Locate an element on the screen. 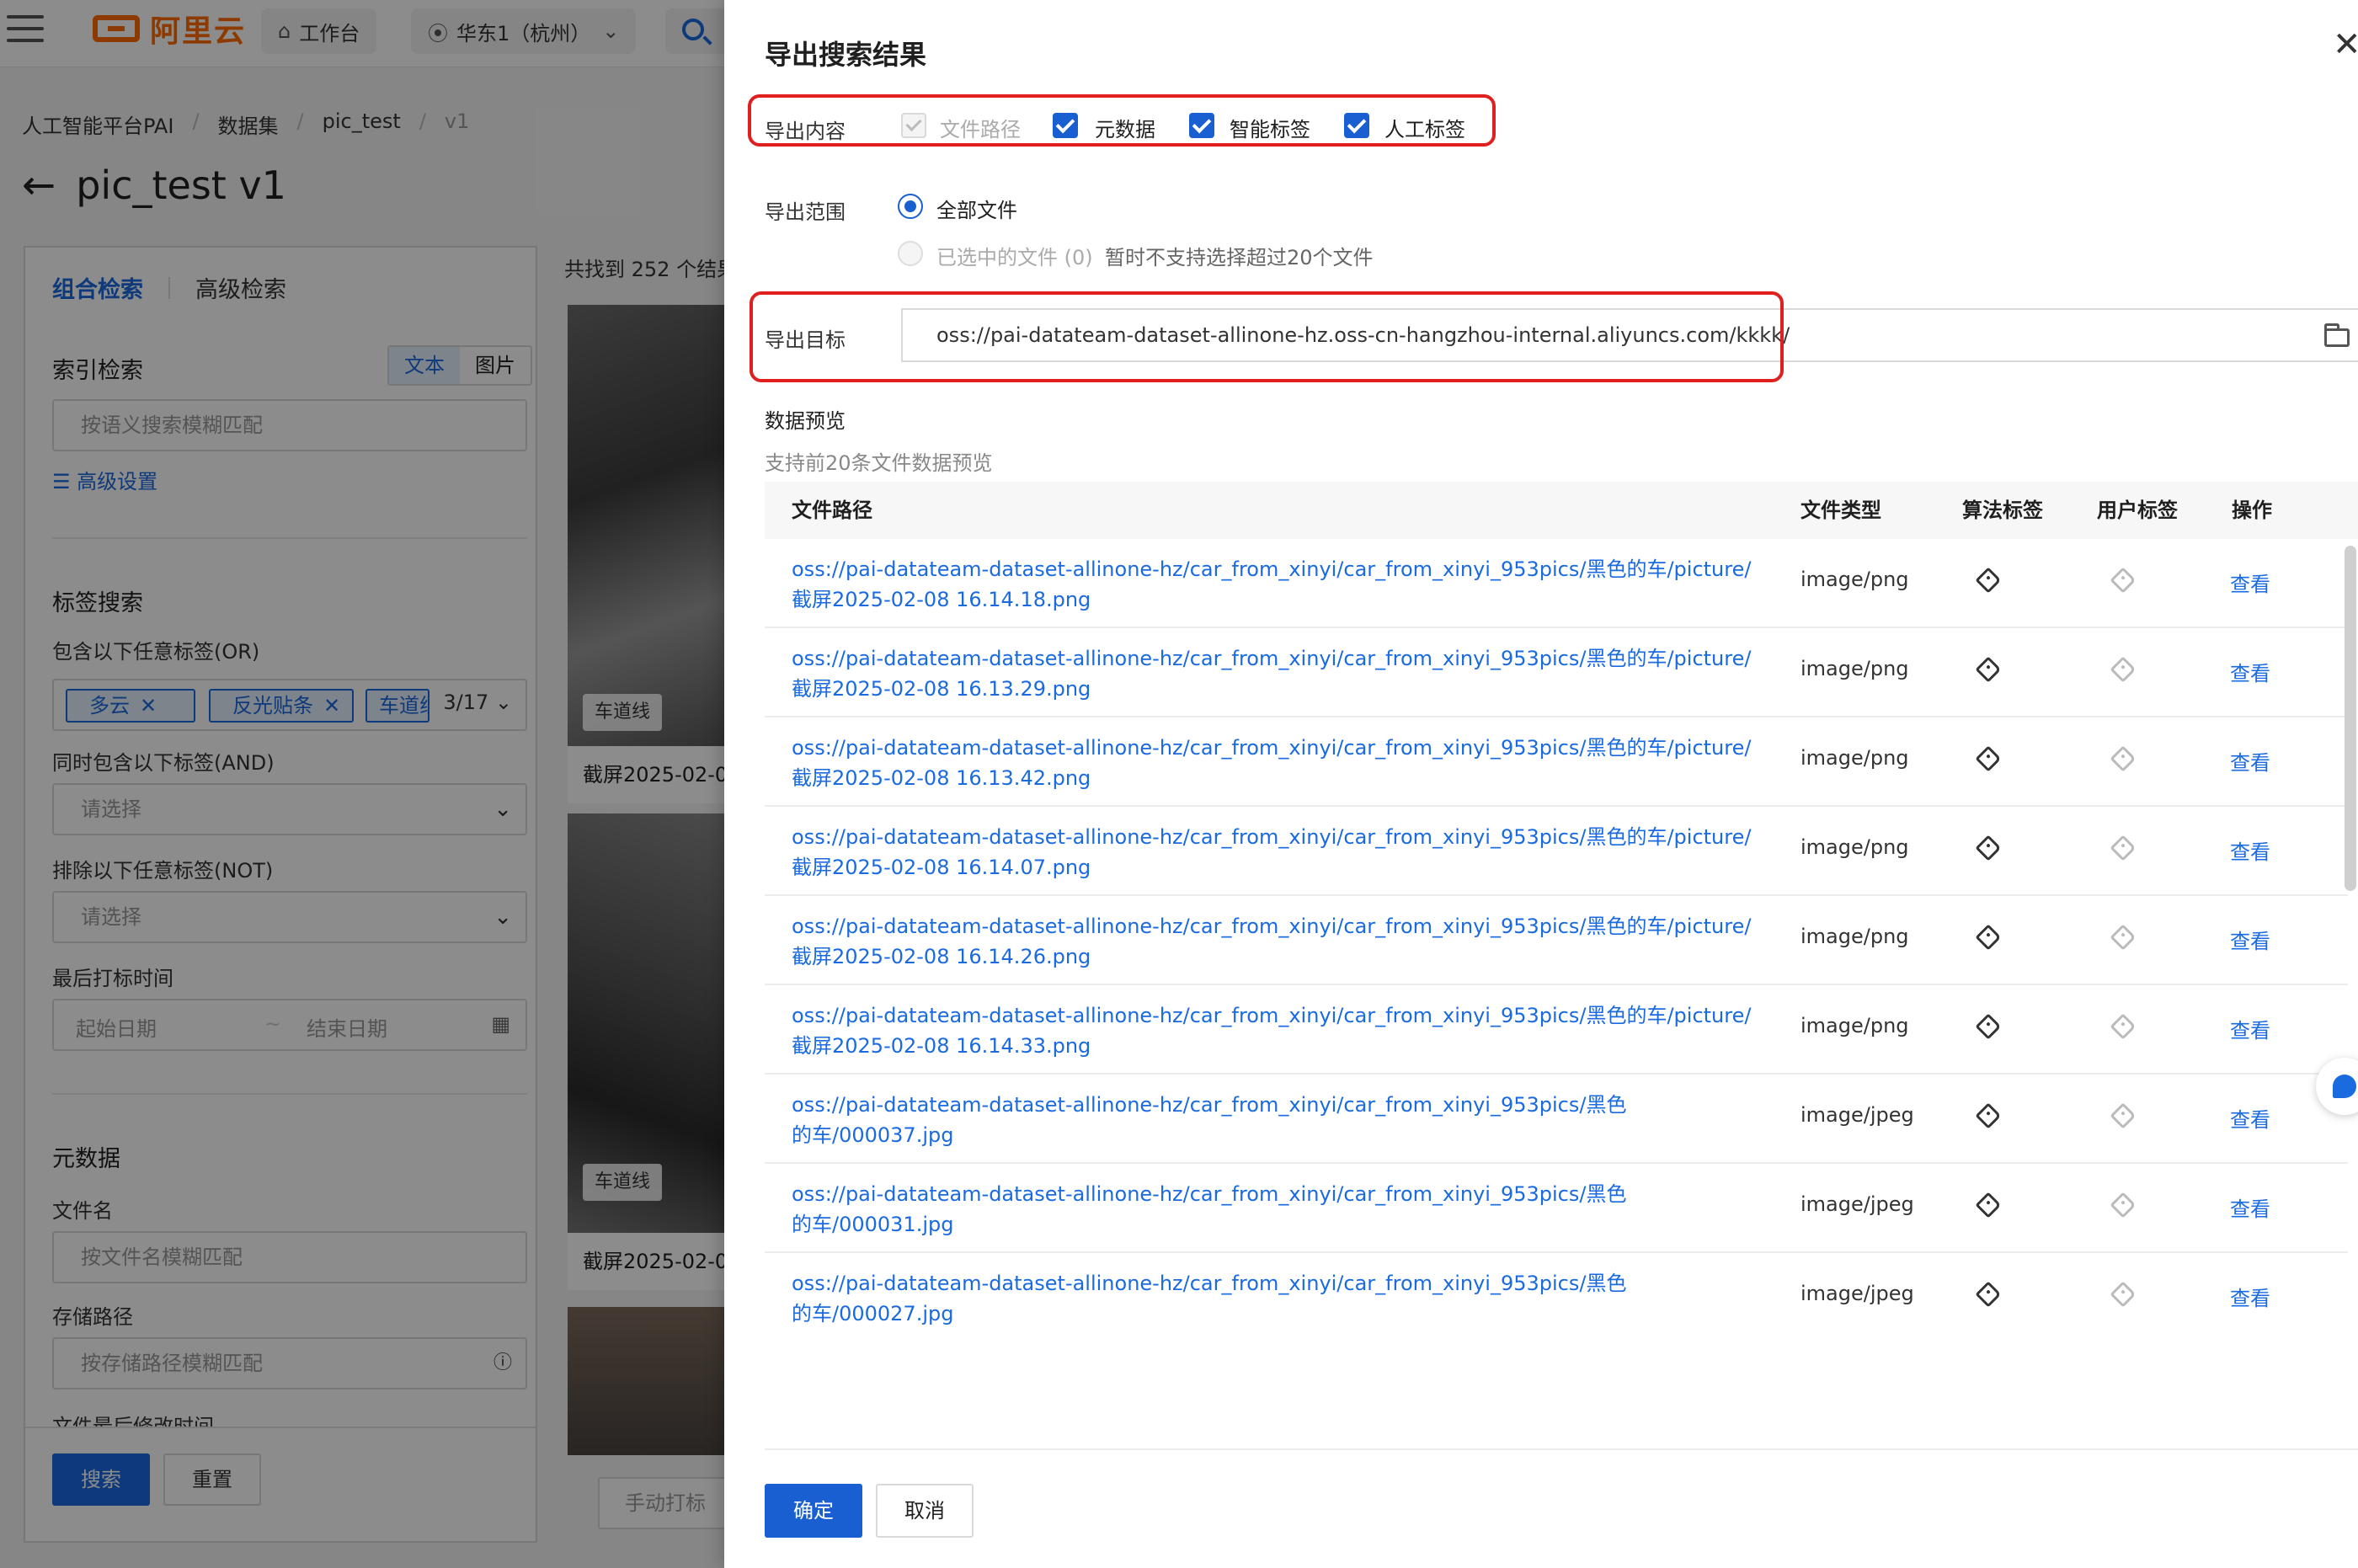  confirm-button: 确定 is located at coordinates (813, 1511).